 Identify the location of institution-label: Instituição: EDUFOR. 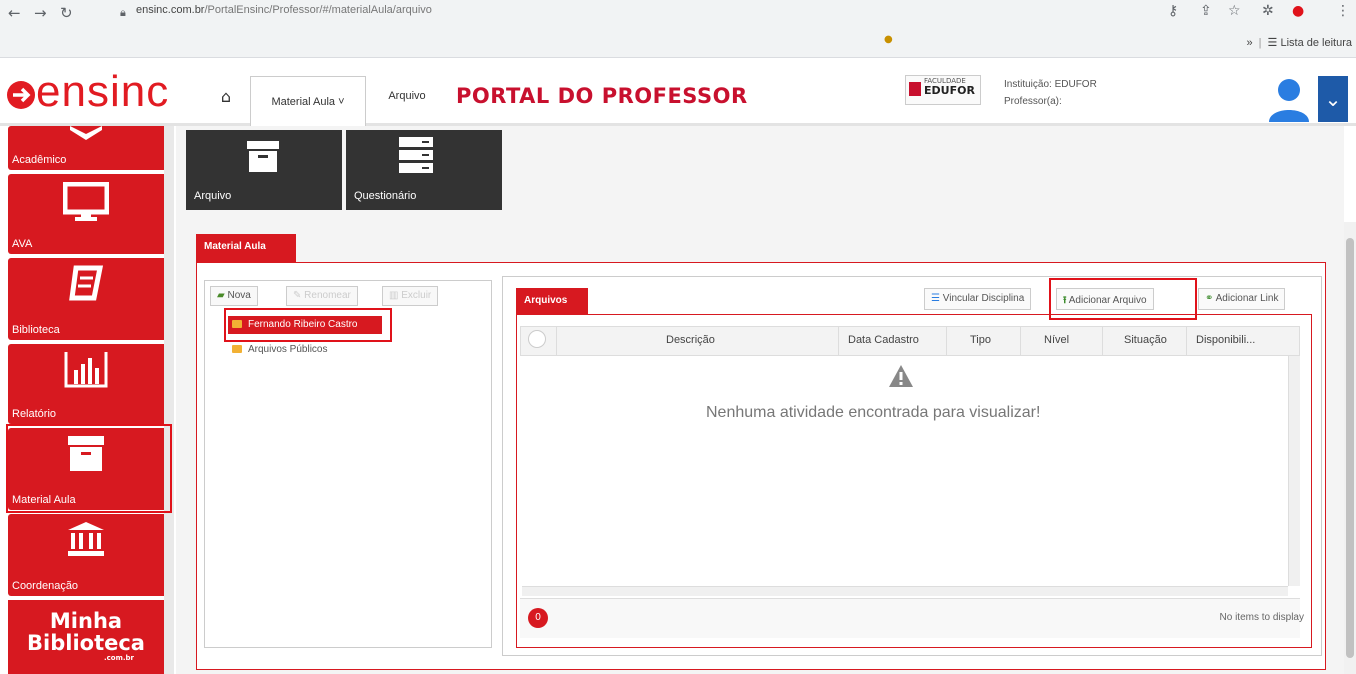
(1050, 84).